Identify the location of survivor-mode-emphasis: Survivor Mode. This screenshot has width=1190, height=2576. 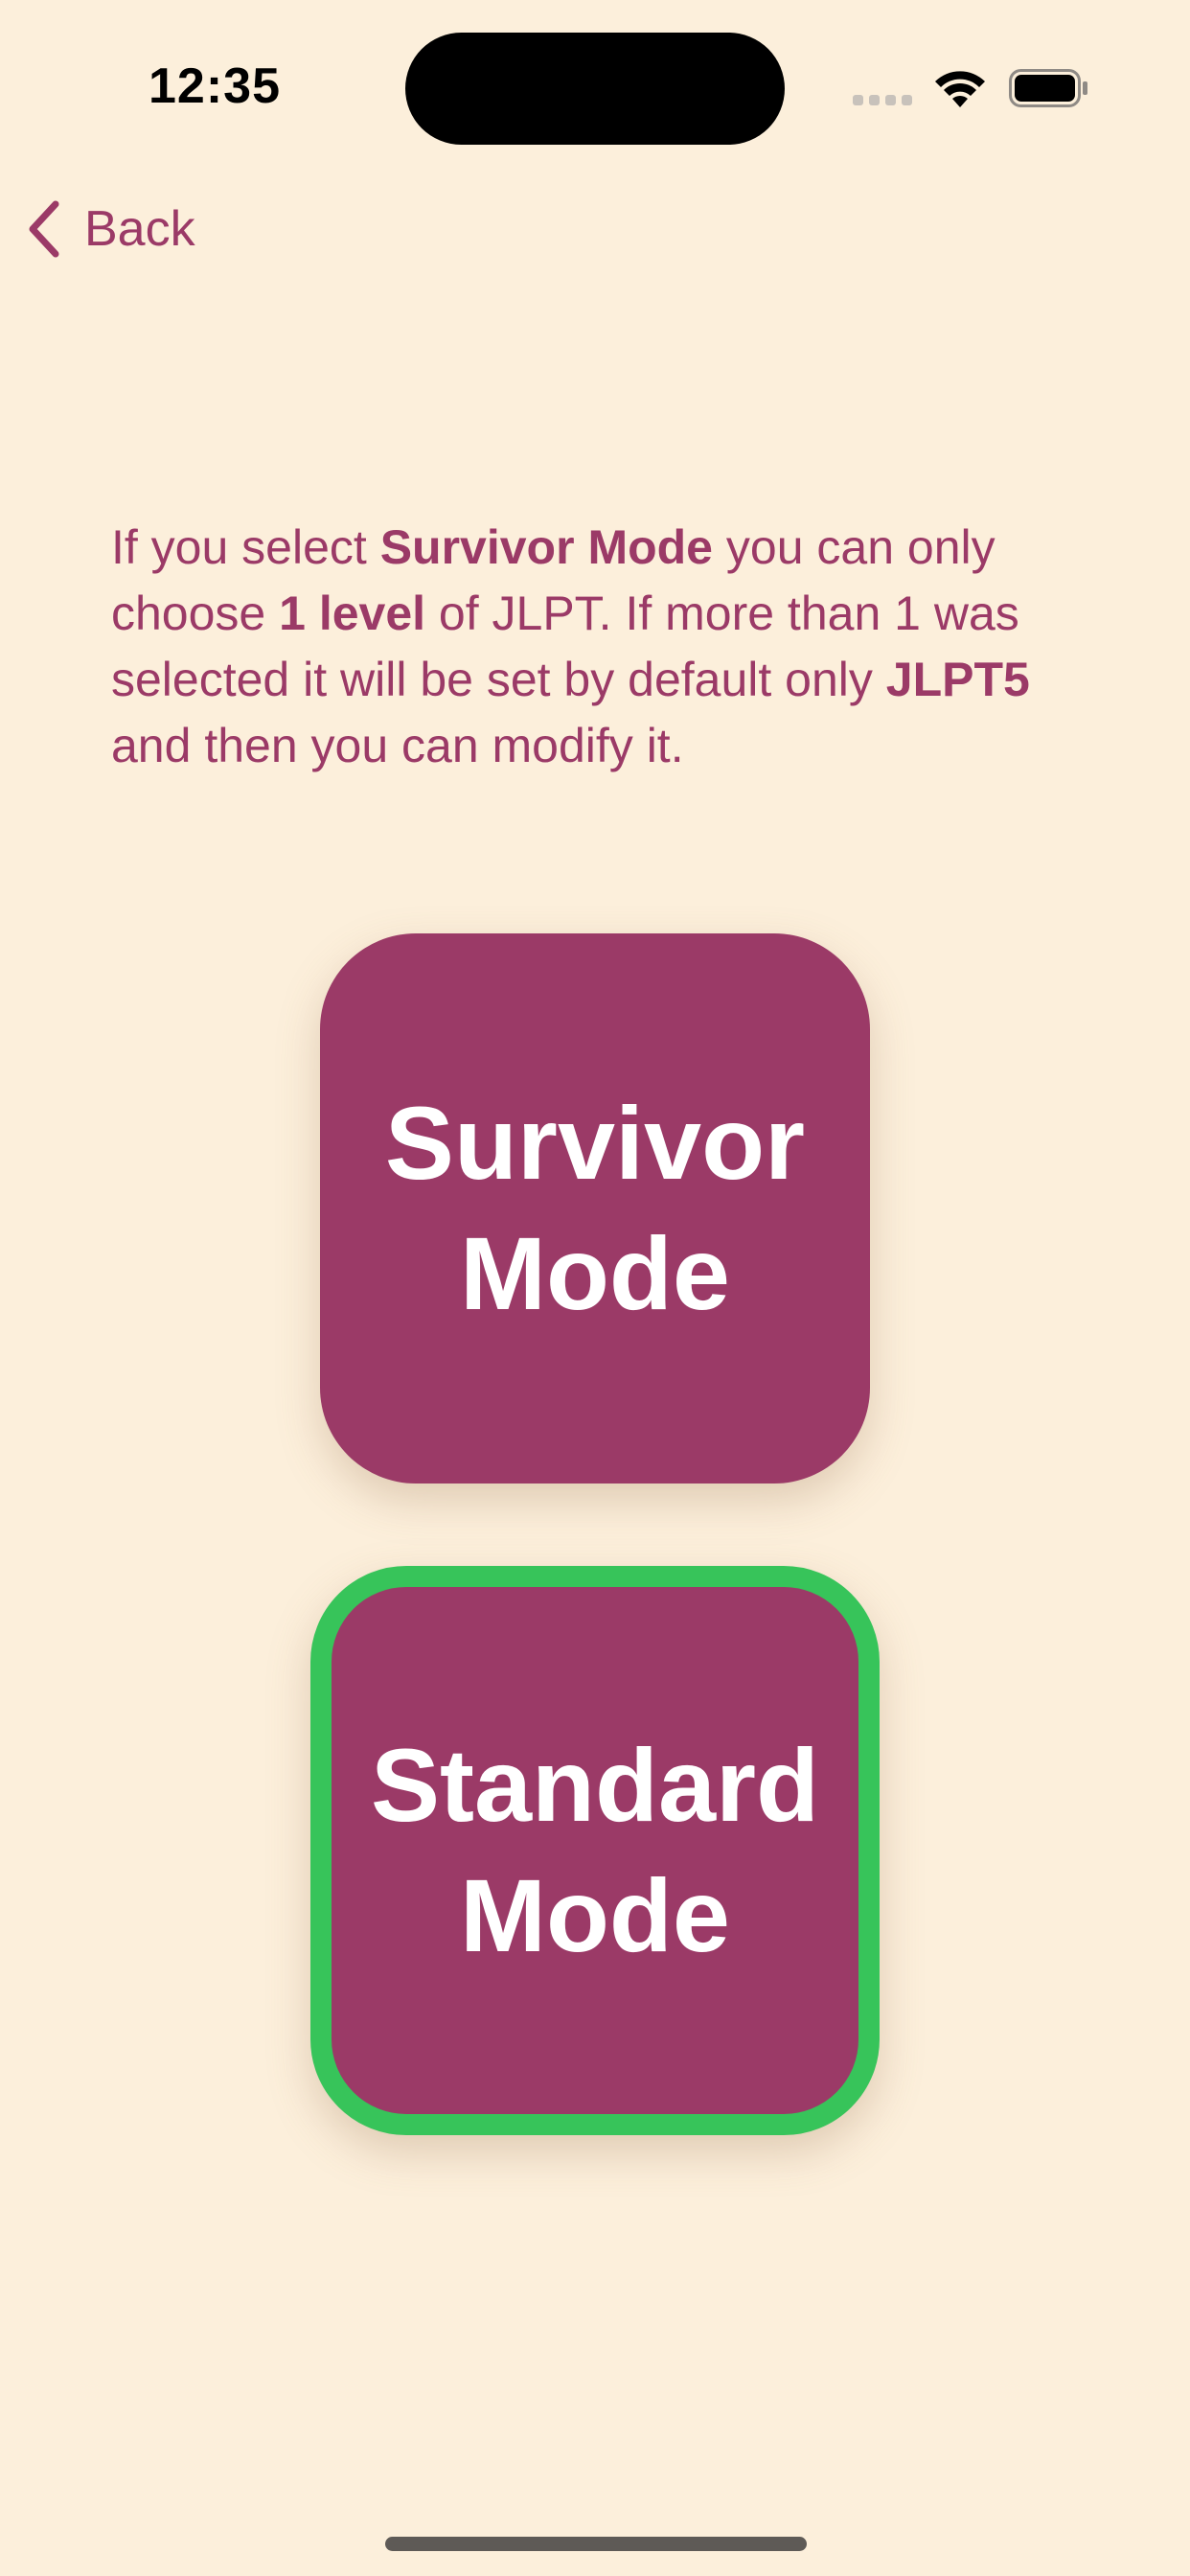
(546, 547).